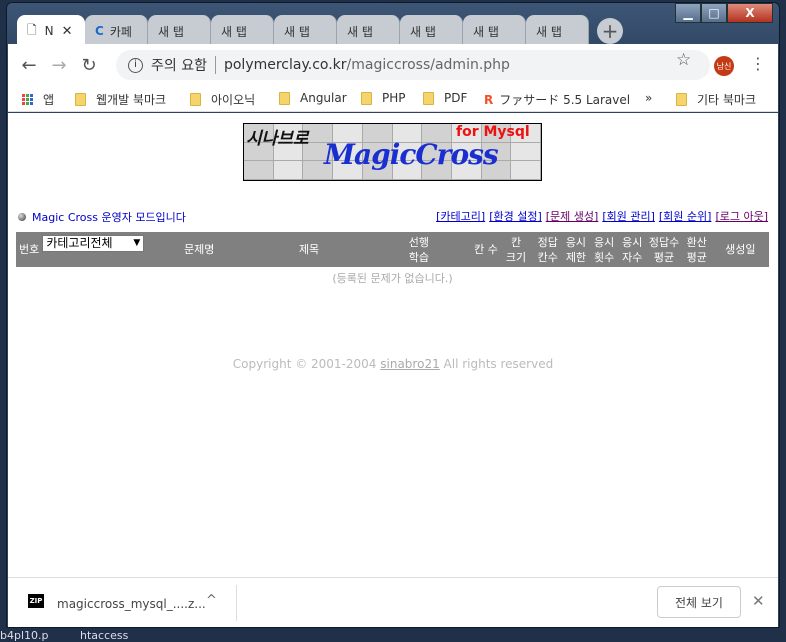 The height and width of the screenshot is (642, 786). I want to click on forward-button: →, so click(59, 65).